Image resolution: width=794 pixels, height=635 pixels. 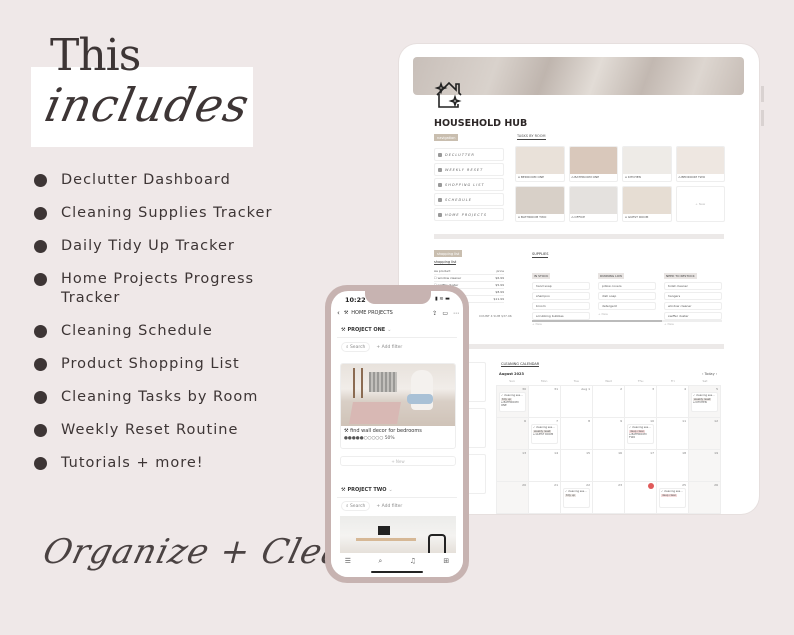 What do you see at coordinates (540, 255) in the screenshot?
I see `tab-supplies: SUPPLIES` at bounding box center [540, 255].